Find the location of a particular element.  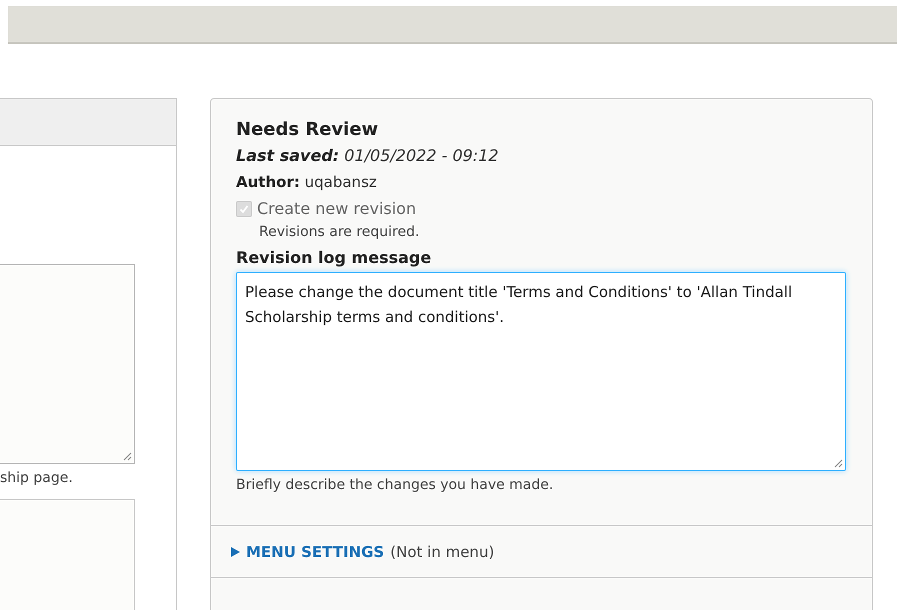

field-label: Revision log message is located at coordinates (334, 257).